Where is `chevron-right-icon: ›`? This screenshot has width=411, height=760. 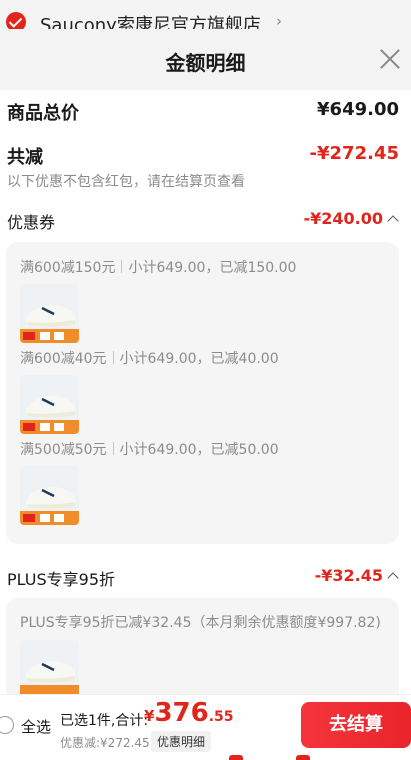
chevron-right-icon: › is located at coordinates (279, 21).